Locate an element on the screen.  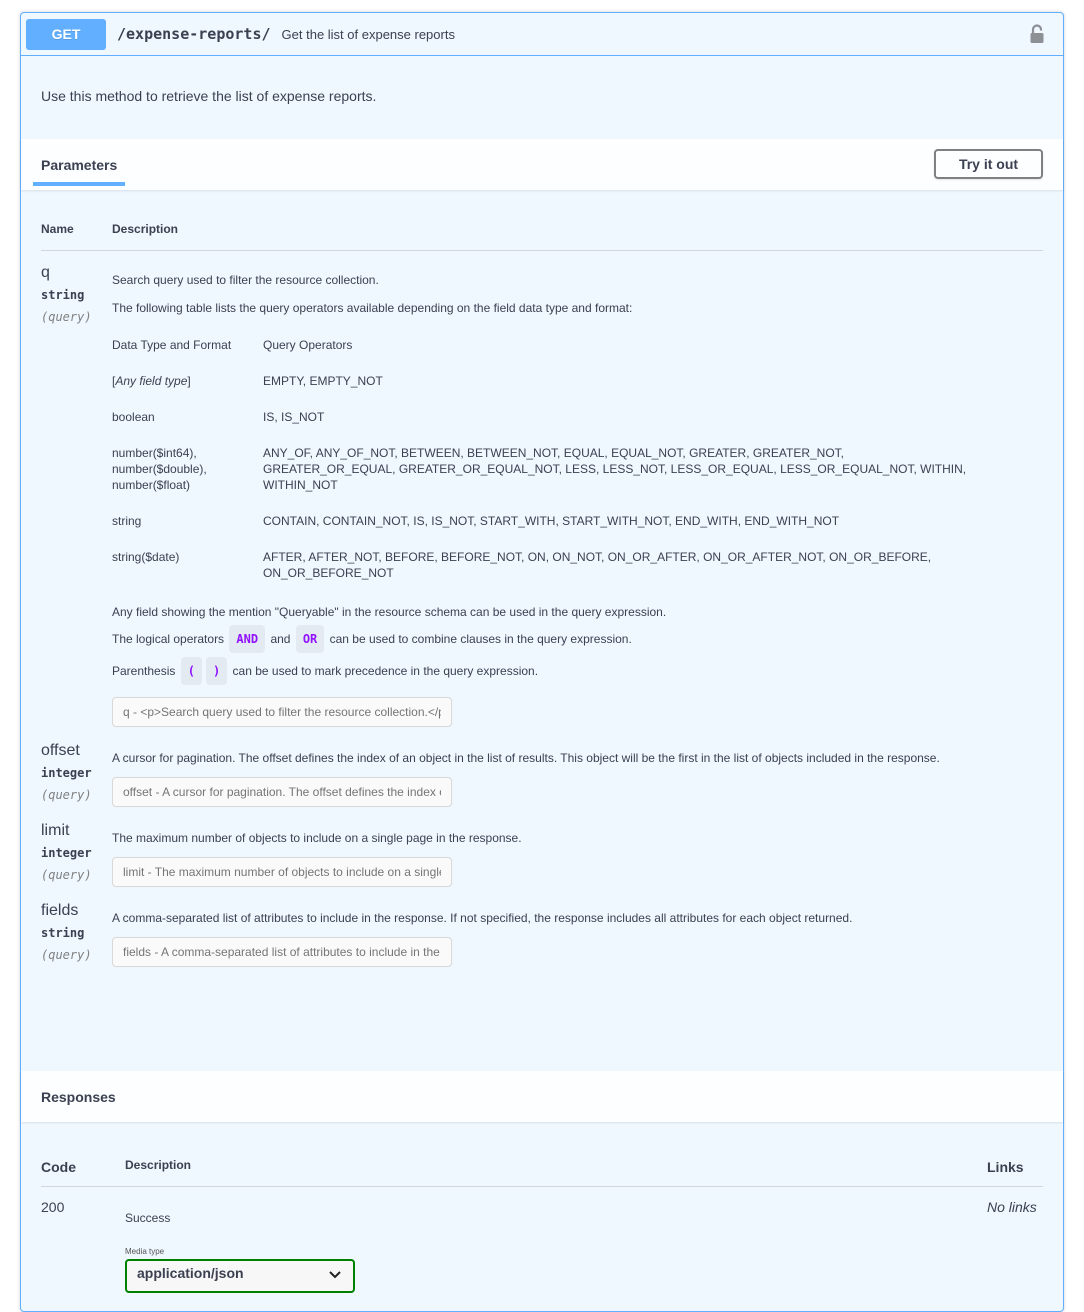
and-operator-chip: AND is located at coordinates (247, 639).